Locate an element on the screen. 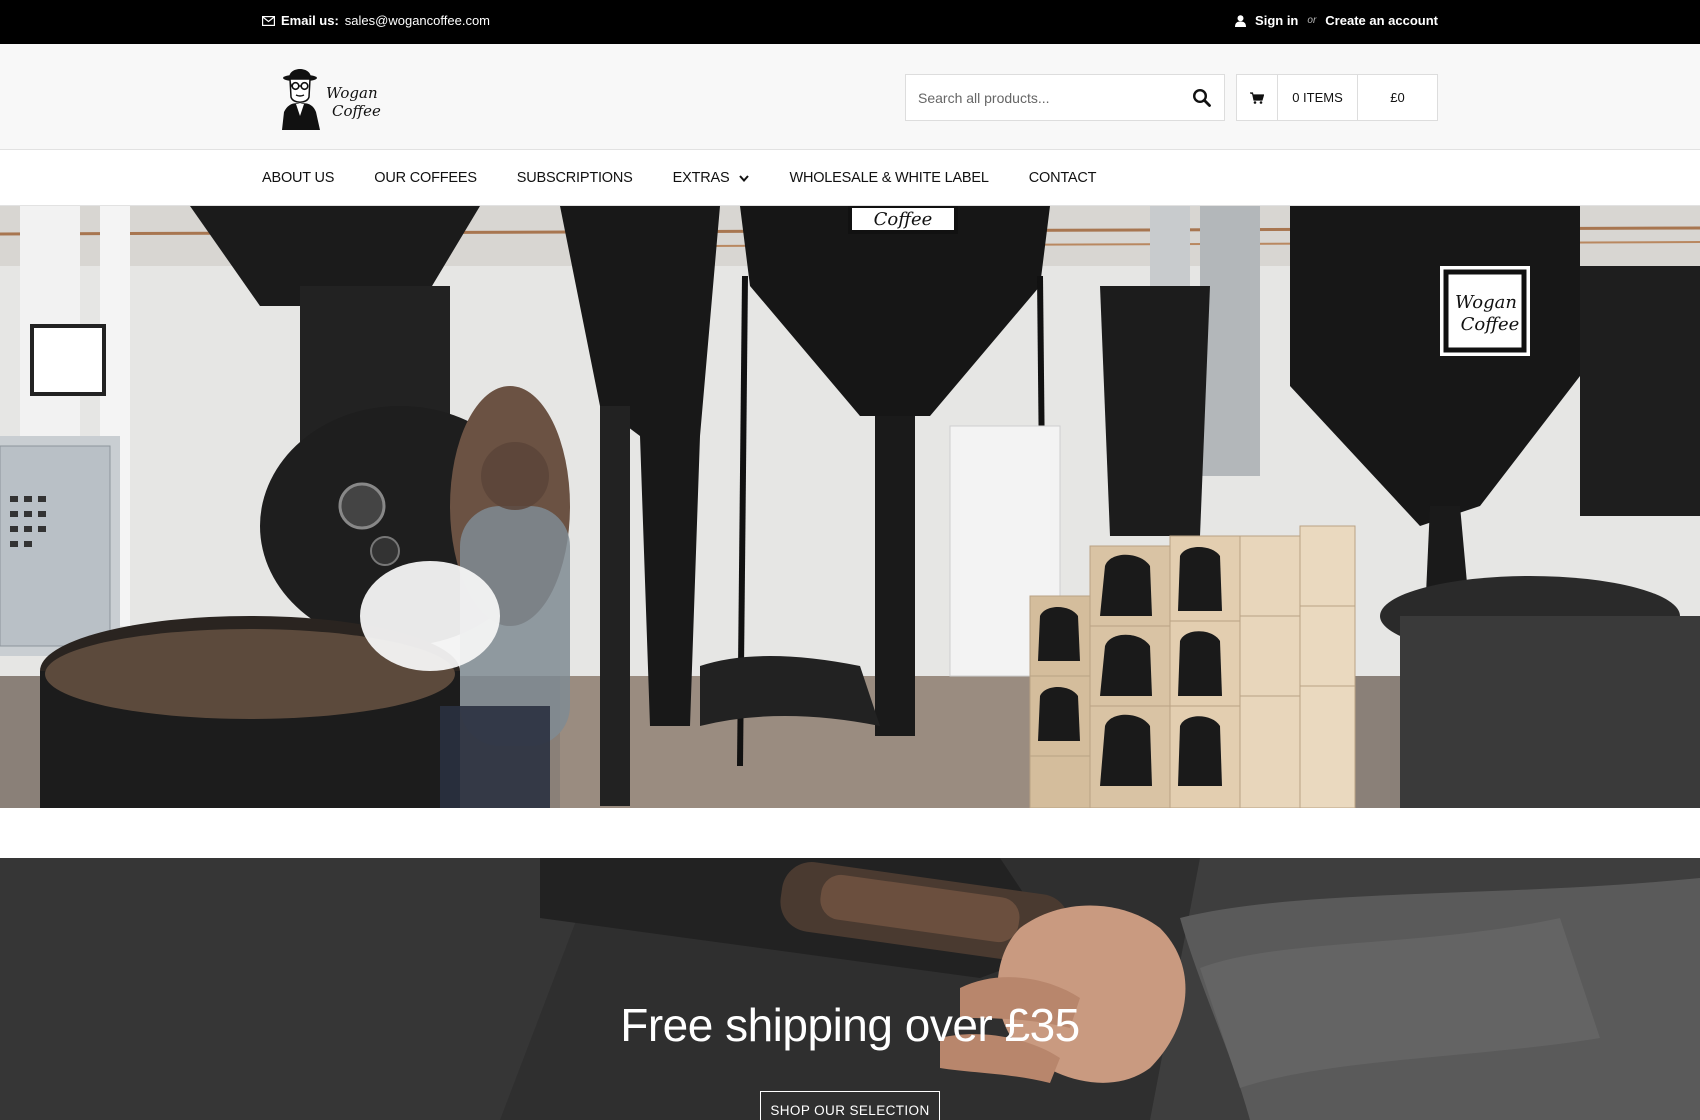  search-icon is located at coordinates (1202, 98).